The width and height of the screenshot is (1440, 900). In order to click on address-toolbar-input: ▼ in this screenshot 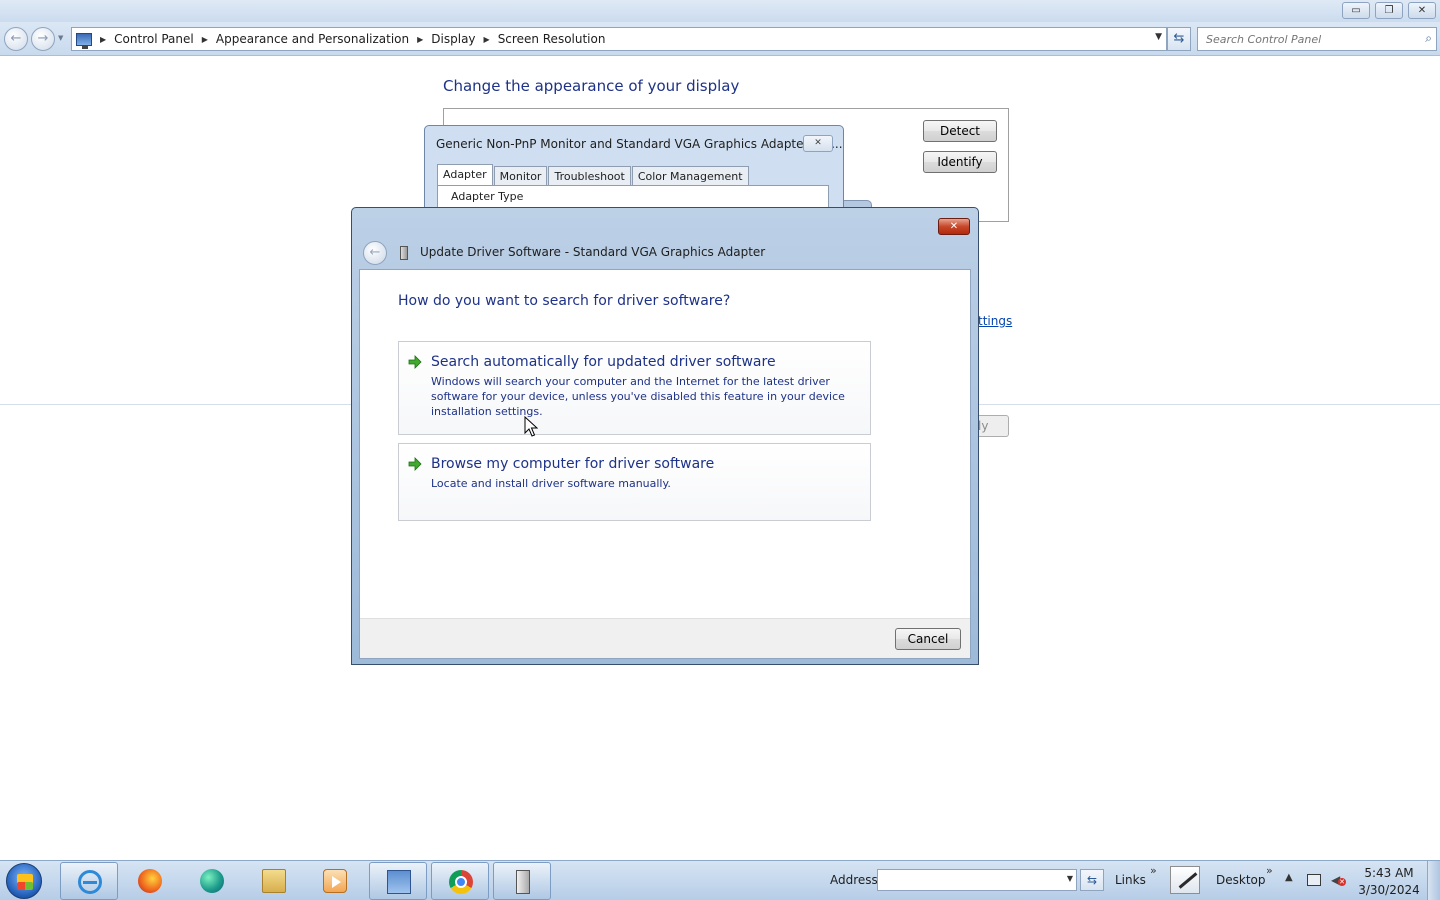, I will do `click(977, 880)`.